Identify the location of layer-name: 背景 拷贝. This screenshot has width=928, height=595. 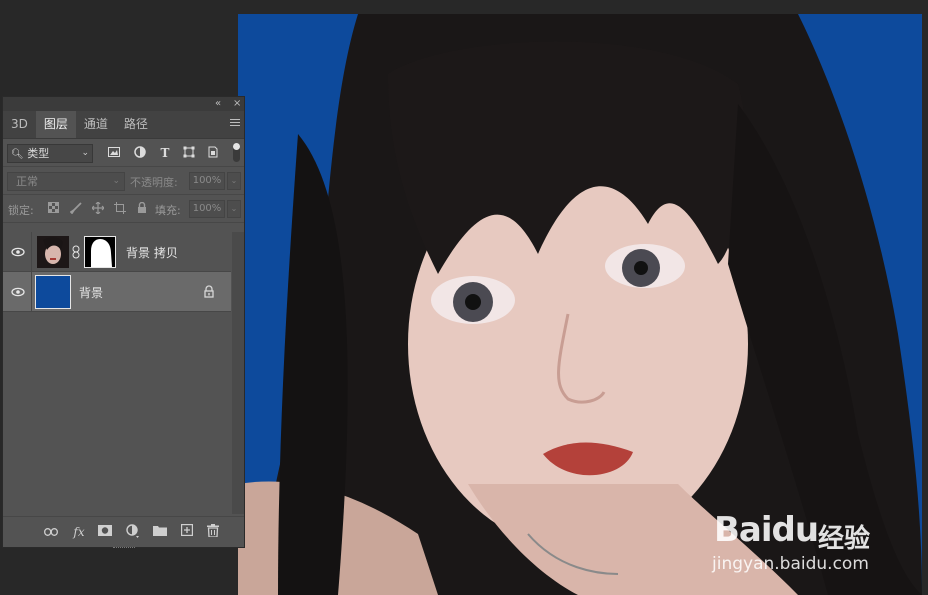
(152, 252).